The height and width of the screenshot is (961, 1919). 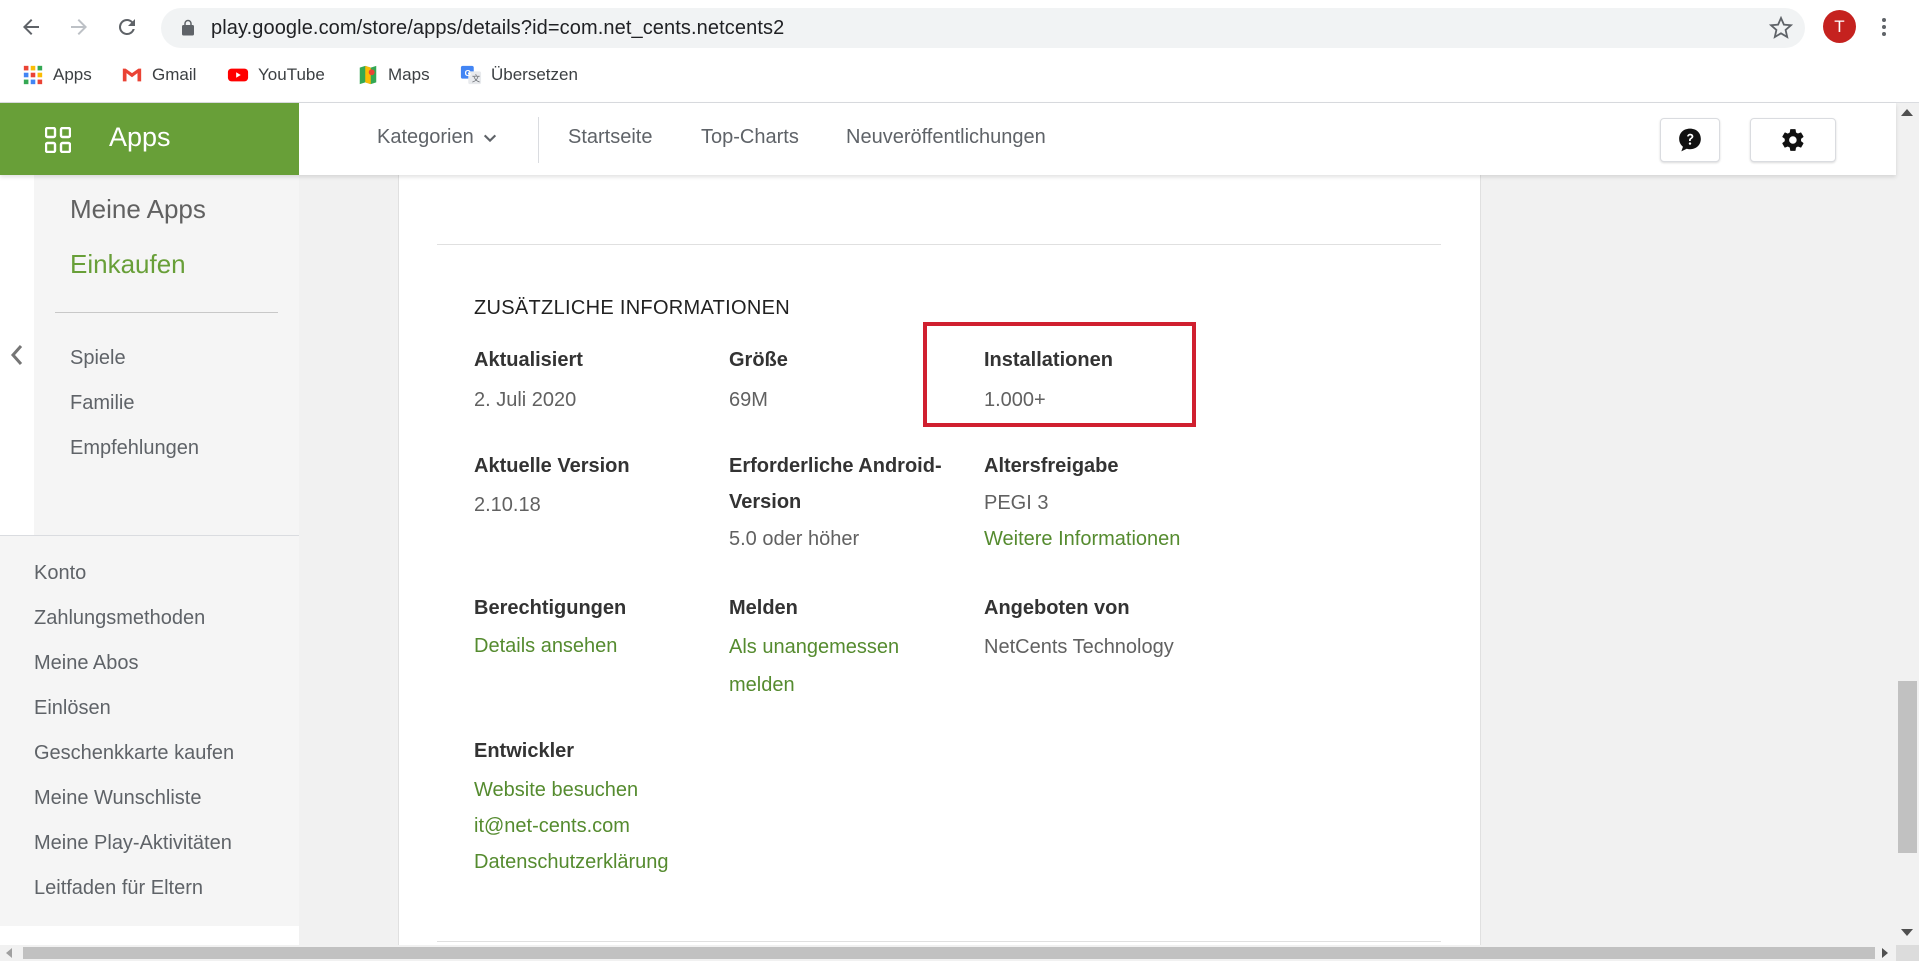 What do you see at coordinates (1057, 608) in the screenshot?
I see `offered-by-label: Angeboten von` at bounding box center [1057, 608].